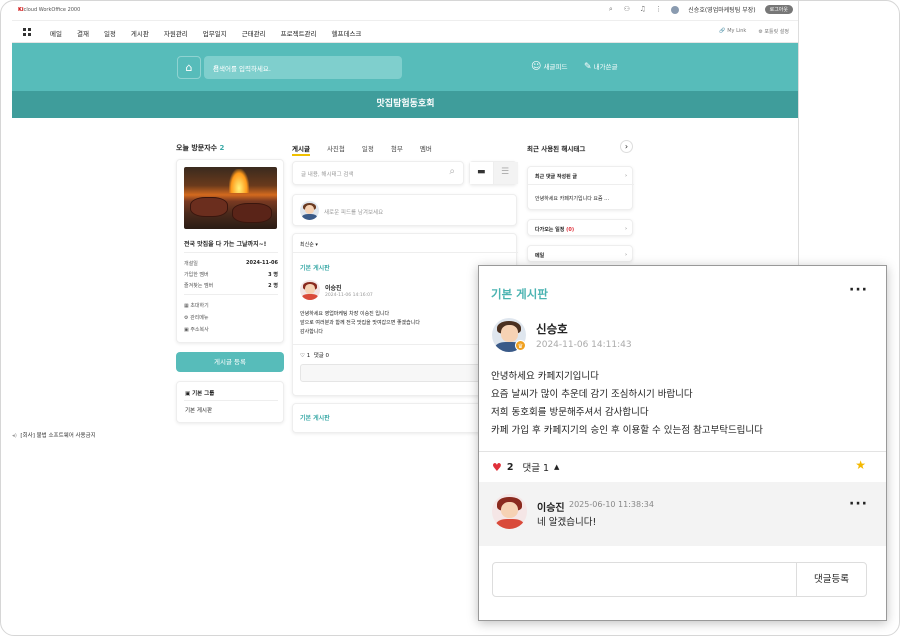 The height and width of the screenshot is (636, 900). I want to click on post-search-placeholder: 글 내용, 해시태그 검색, so click(327, 175).